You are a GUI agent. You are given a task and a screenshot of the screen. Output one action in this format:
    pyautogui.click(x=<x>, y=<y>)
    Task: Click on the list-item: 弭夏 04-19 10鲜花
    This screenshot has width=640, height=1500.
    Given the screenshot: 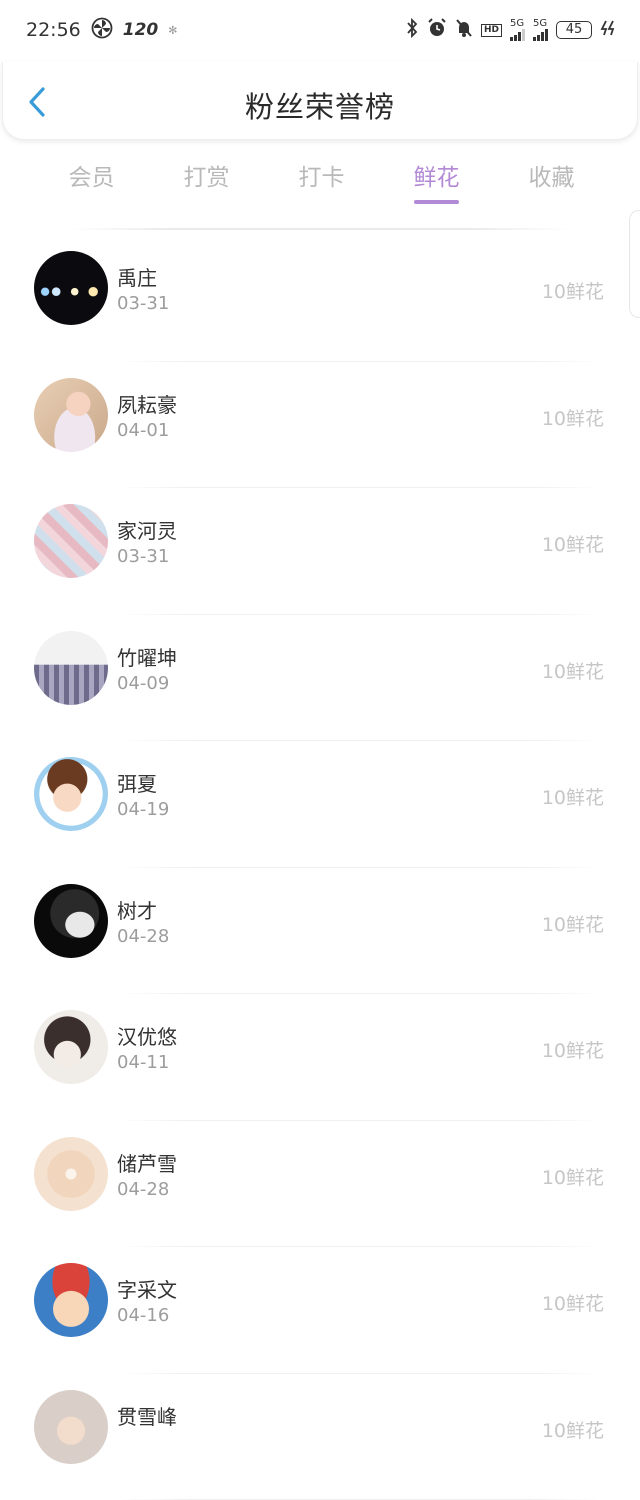 What is the action you would take?
    pyautogui.click(x=320, y=804)
    